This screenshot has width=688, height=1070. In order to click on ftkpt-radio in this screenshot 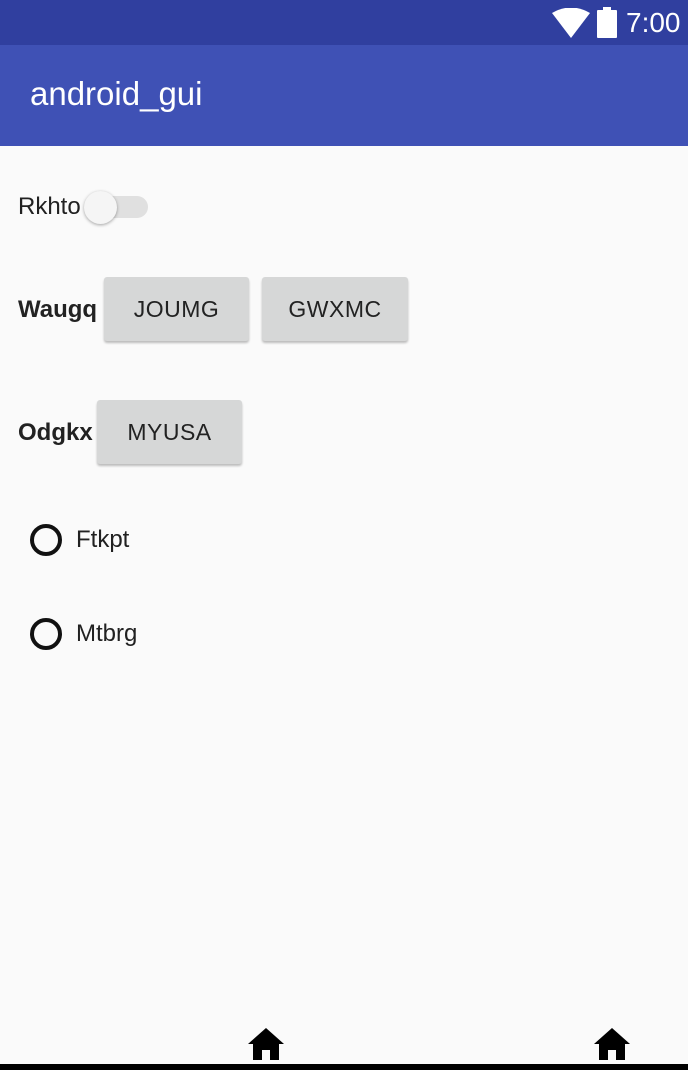, I will do `click(46, 540)`.